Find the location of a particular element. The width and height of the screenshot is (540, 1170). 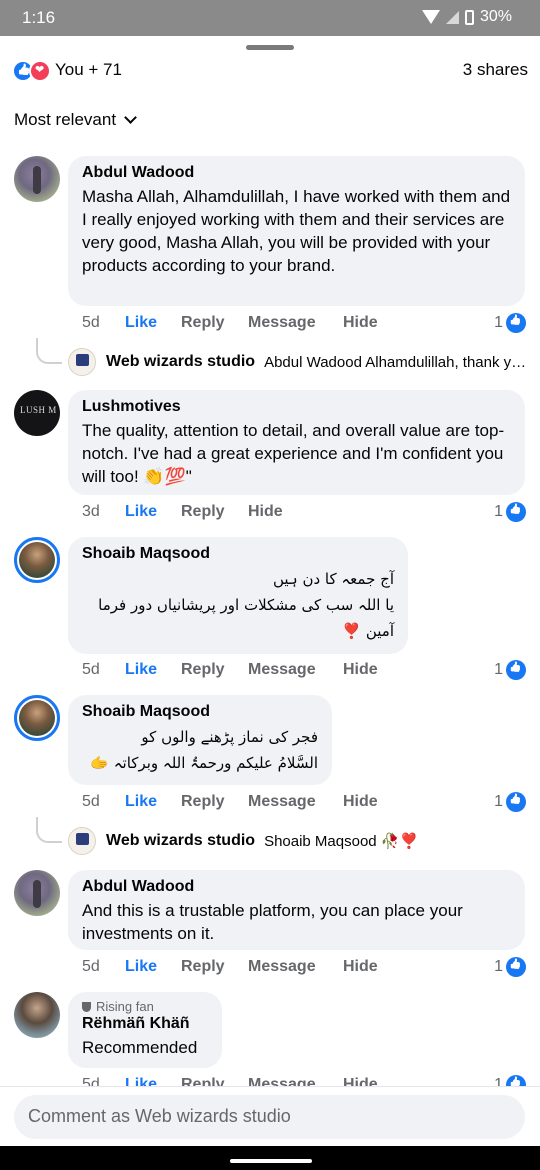

comment-time: 3d is located at coordinates (91, 511).